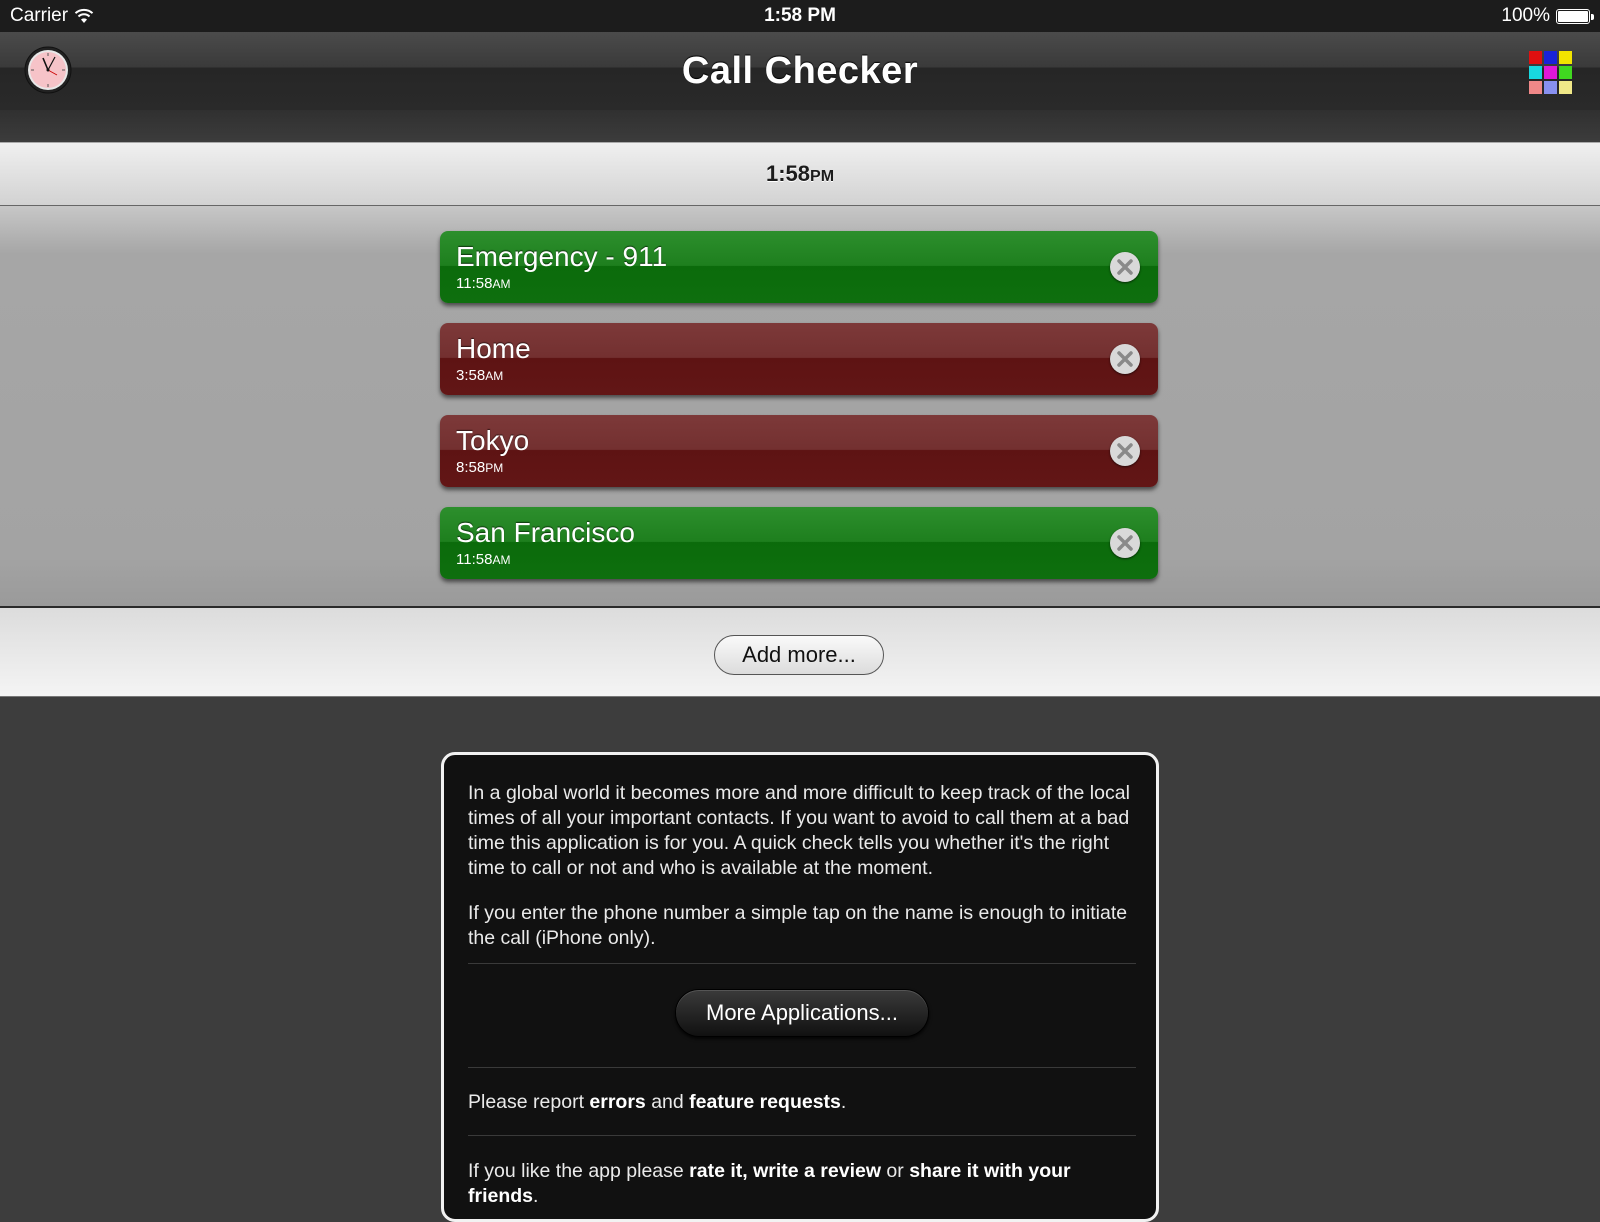 The width and height of the screenshot is (1600, 1222). Describe the element at coordinates (799, 267) in the screenshot. I see `contact-row-emergency: Emergency - 911 11:58AM` at that location.